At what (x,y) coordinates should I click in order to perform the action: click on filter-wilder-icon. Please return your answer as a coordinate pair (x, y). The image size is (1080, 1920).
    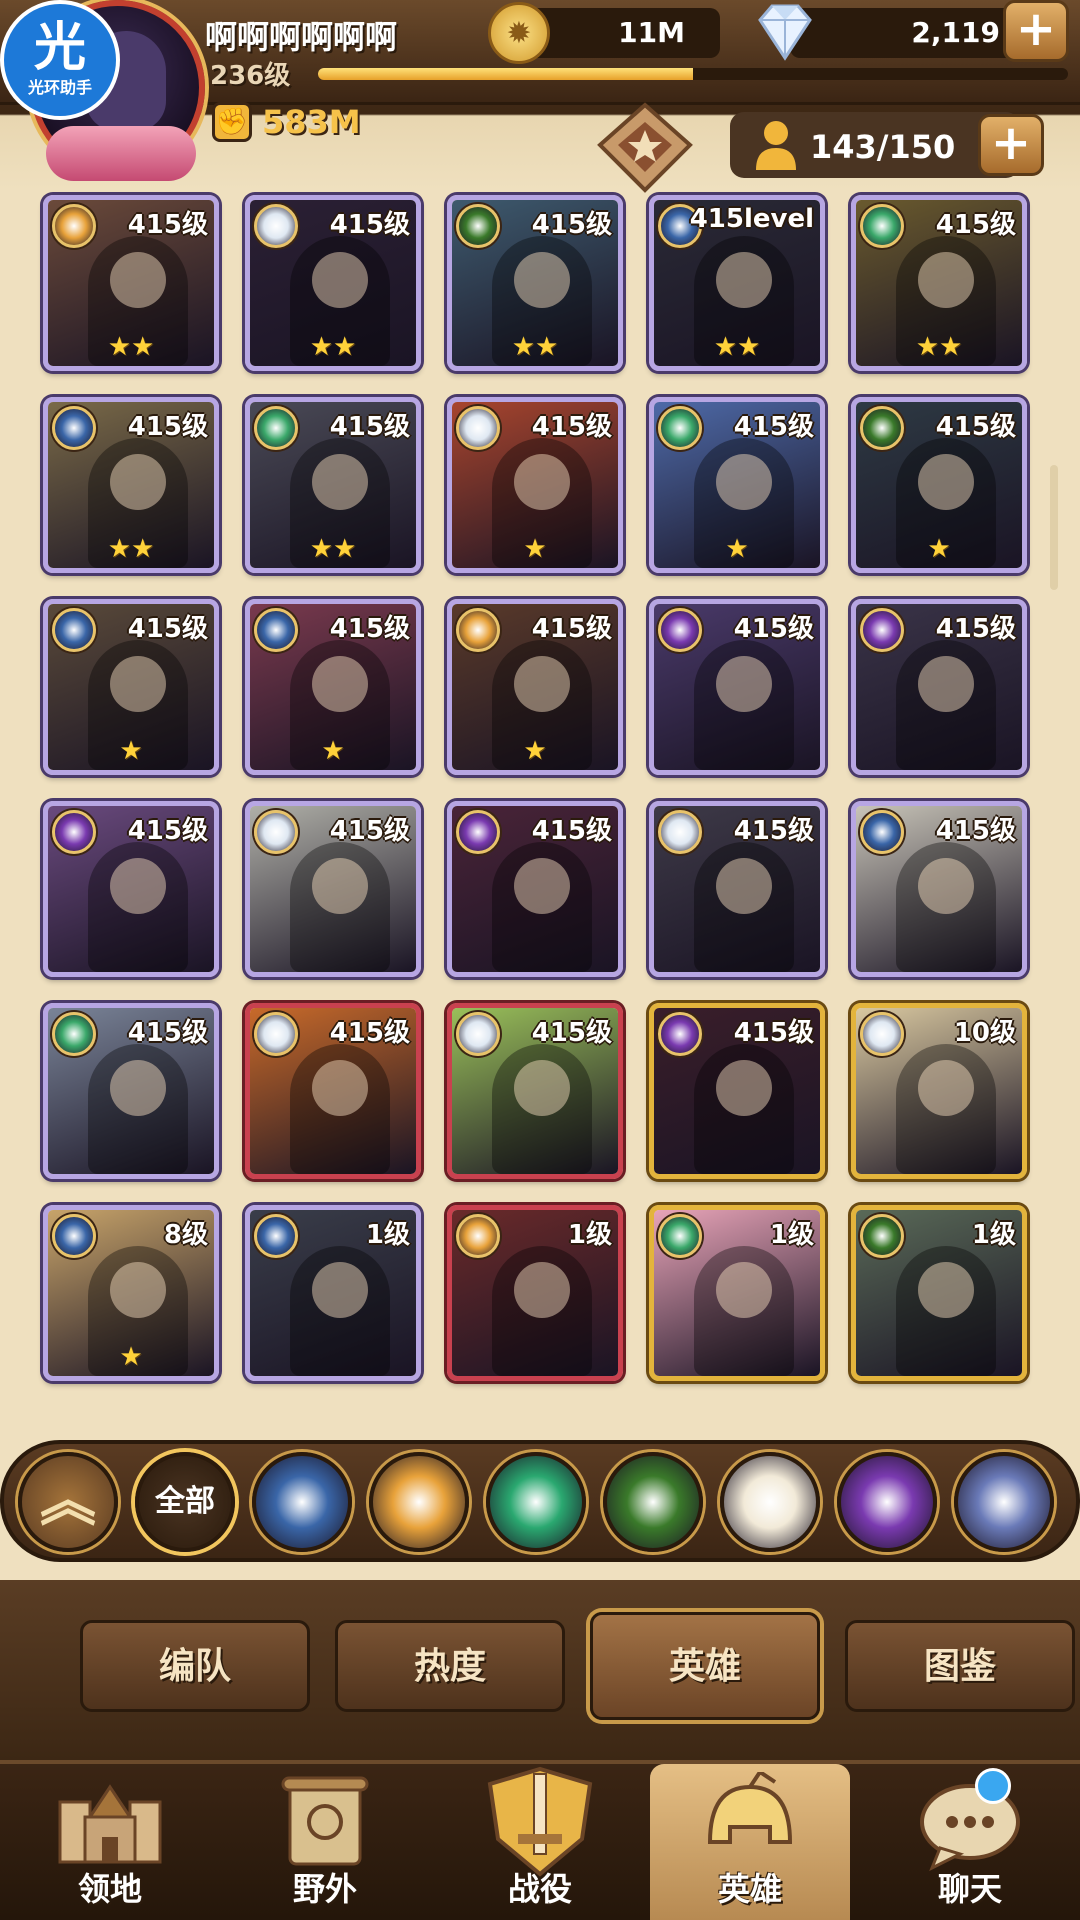
    Looking at the image, I should click on (536, 1502).